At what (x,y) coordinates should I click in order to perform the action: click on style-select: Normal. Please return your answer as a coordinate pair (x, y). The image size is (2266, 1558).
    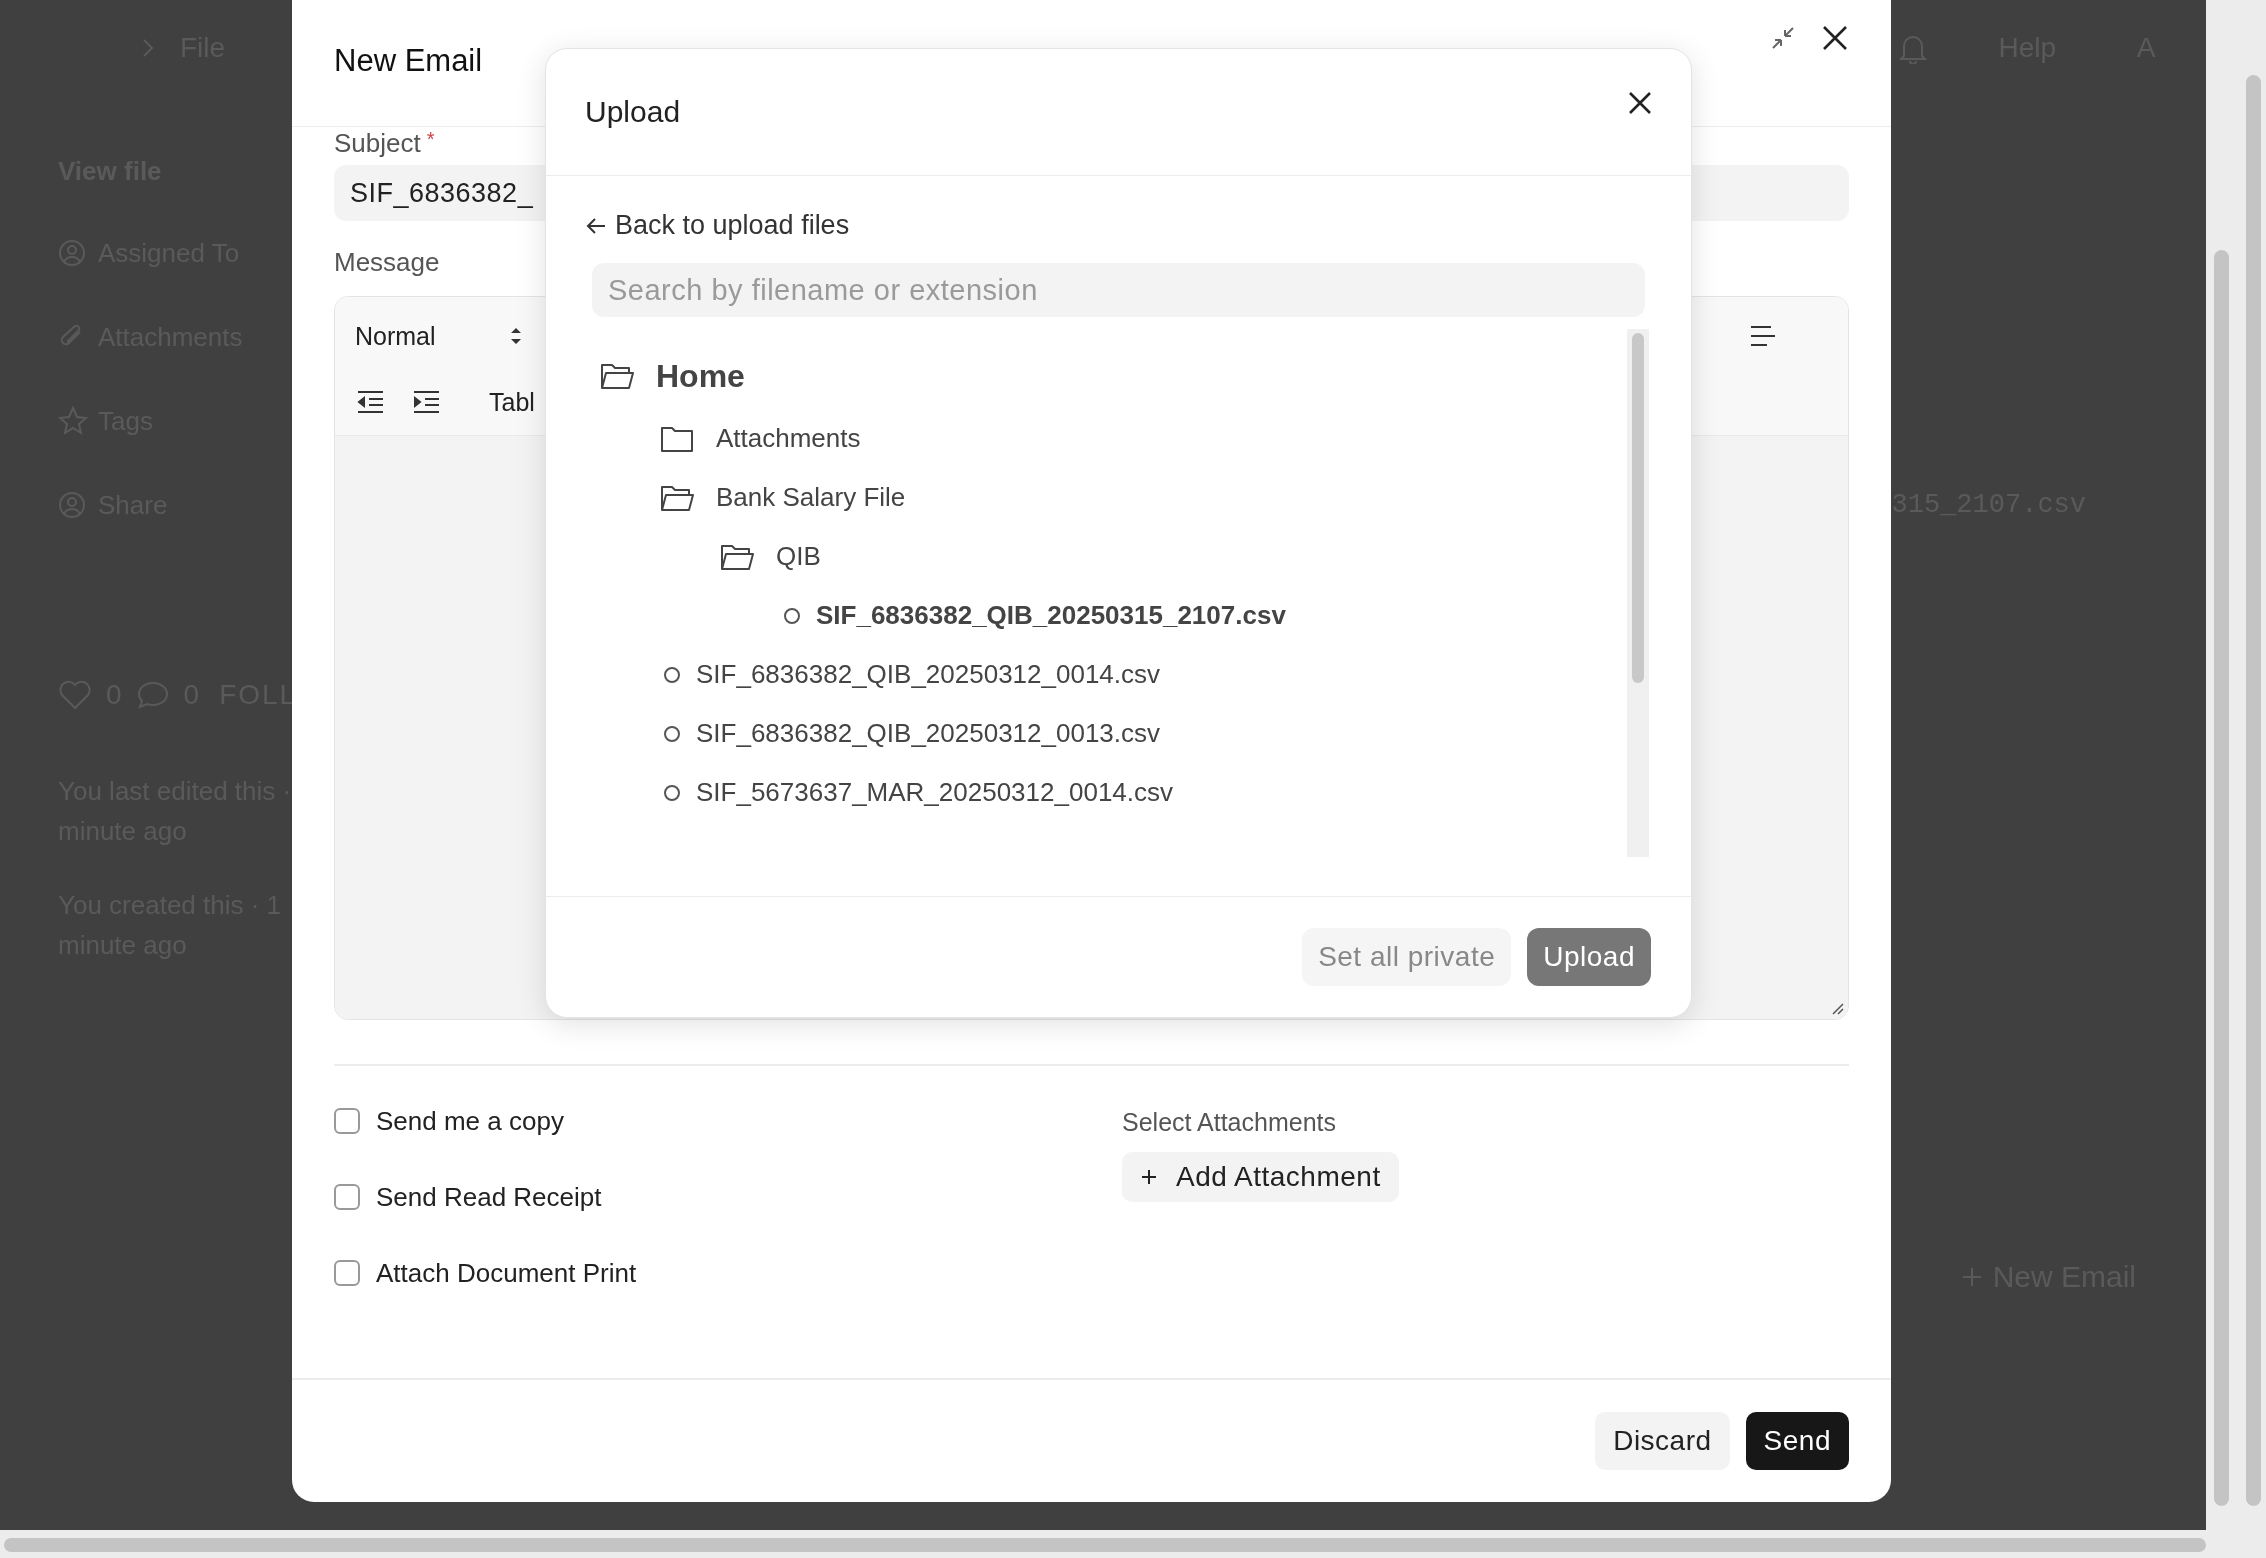
    Looking at the image, I should click on (439, 336).